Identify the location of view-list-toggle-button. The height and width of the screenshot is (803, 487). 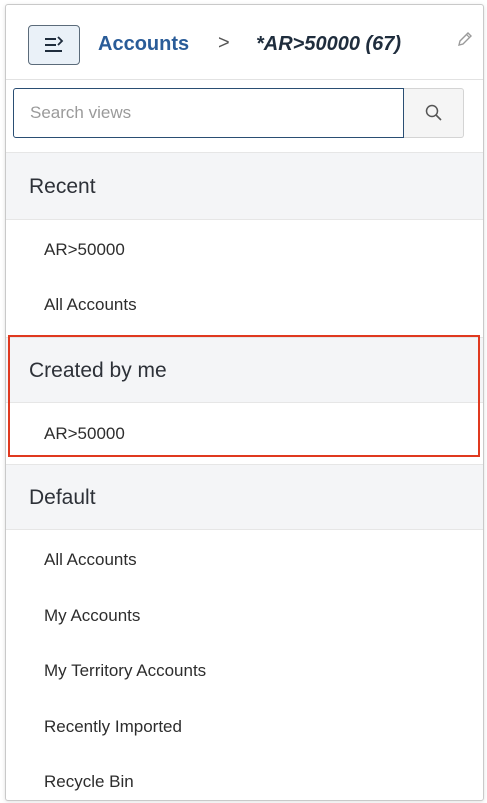
(54, 45).